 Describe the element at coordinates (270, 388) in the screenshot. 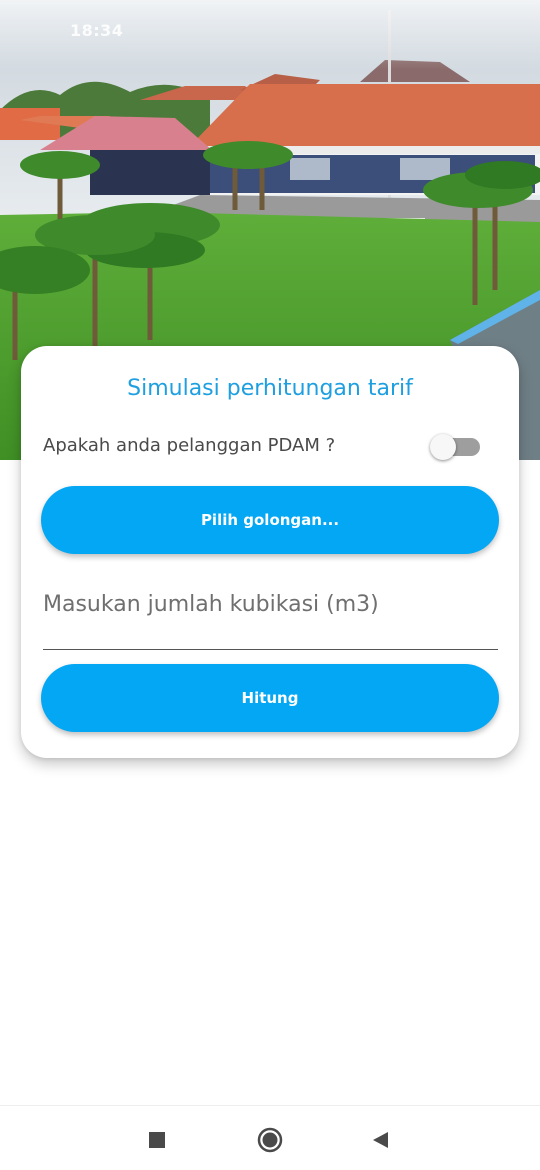

I see `card-title: Simulasi perhitungan tarif` at that location.